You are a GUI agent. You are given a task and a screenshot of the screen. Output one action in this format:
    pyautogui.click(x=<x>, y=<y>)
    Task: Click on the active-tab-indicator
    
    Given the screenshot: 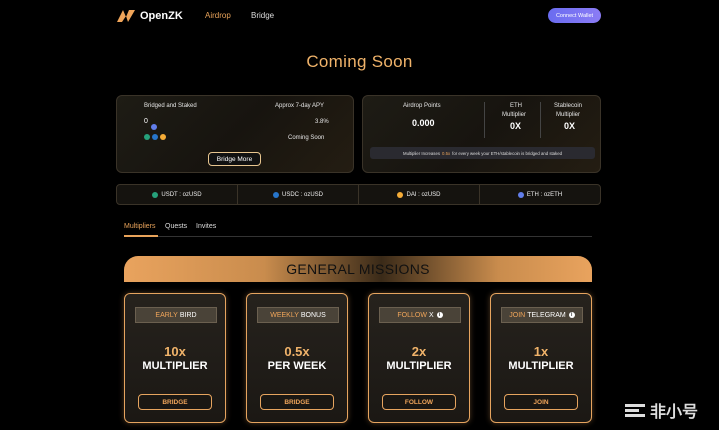 What is the action you would take?
    pyautogui.click(x=141, y=236)
    